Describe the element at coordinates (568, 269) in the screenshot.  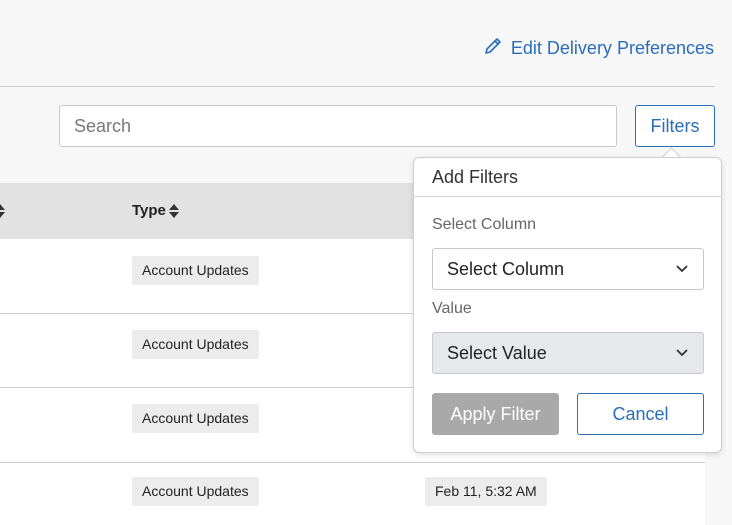
I see `select-column-dropdown: Select Column` at that location.